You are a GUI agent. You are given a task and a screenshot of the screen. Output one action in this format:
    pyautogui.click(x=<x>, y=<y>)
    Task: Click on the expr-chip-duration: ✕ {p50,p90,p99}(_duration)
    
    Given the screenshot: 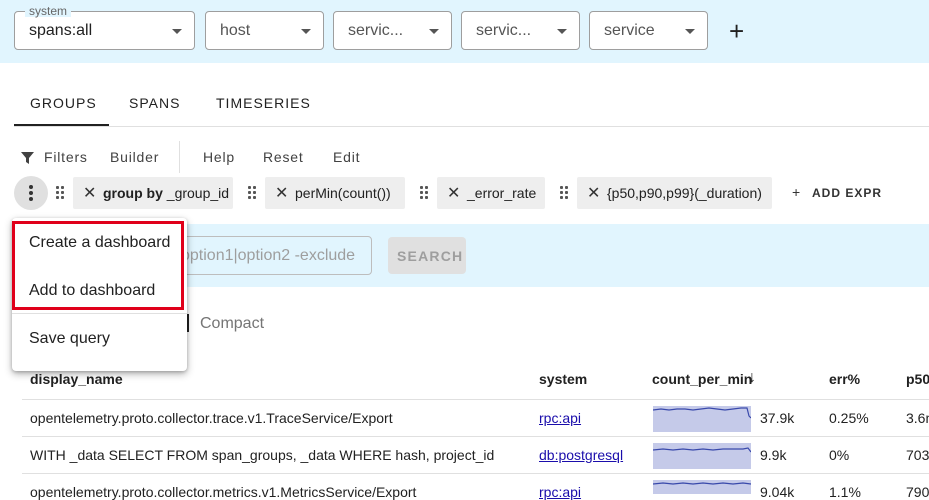 What is the action you would take?
    pyautogui.click(x=674, y=193)
    